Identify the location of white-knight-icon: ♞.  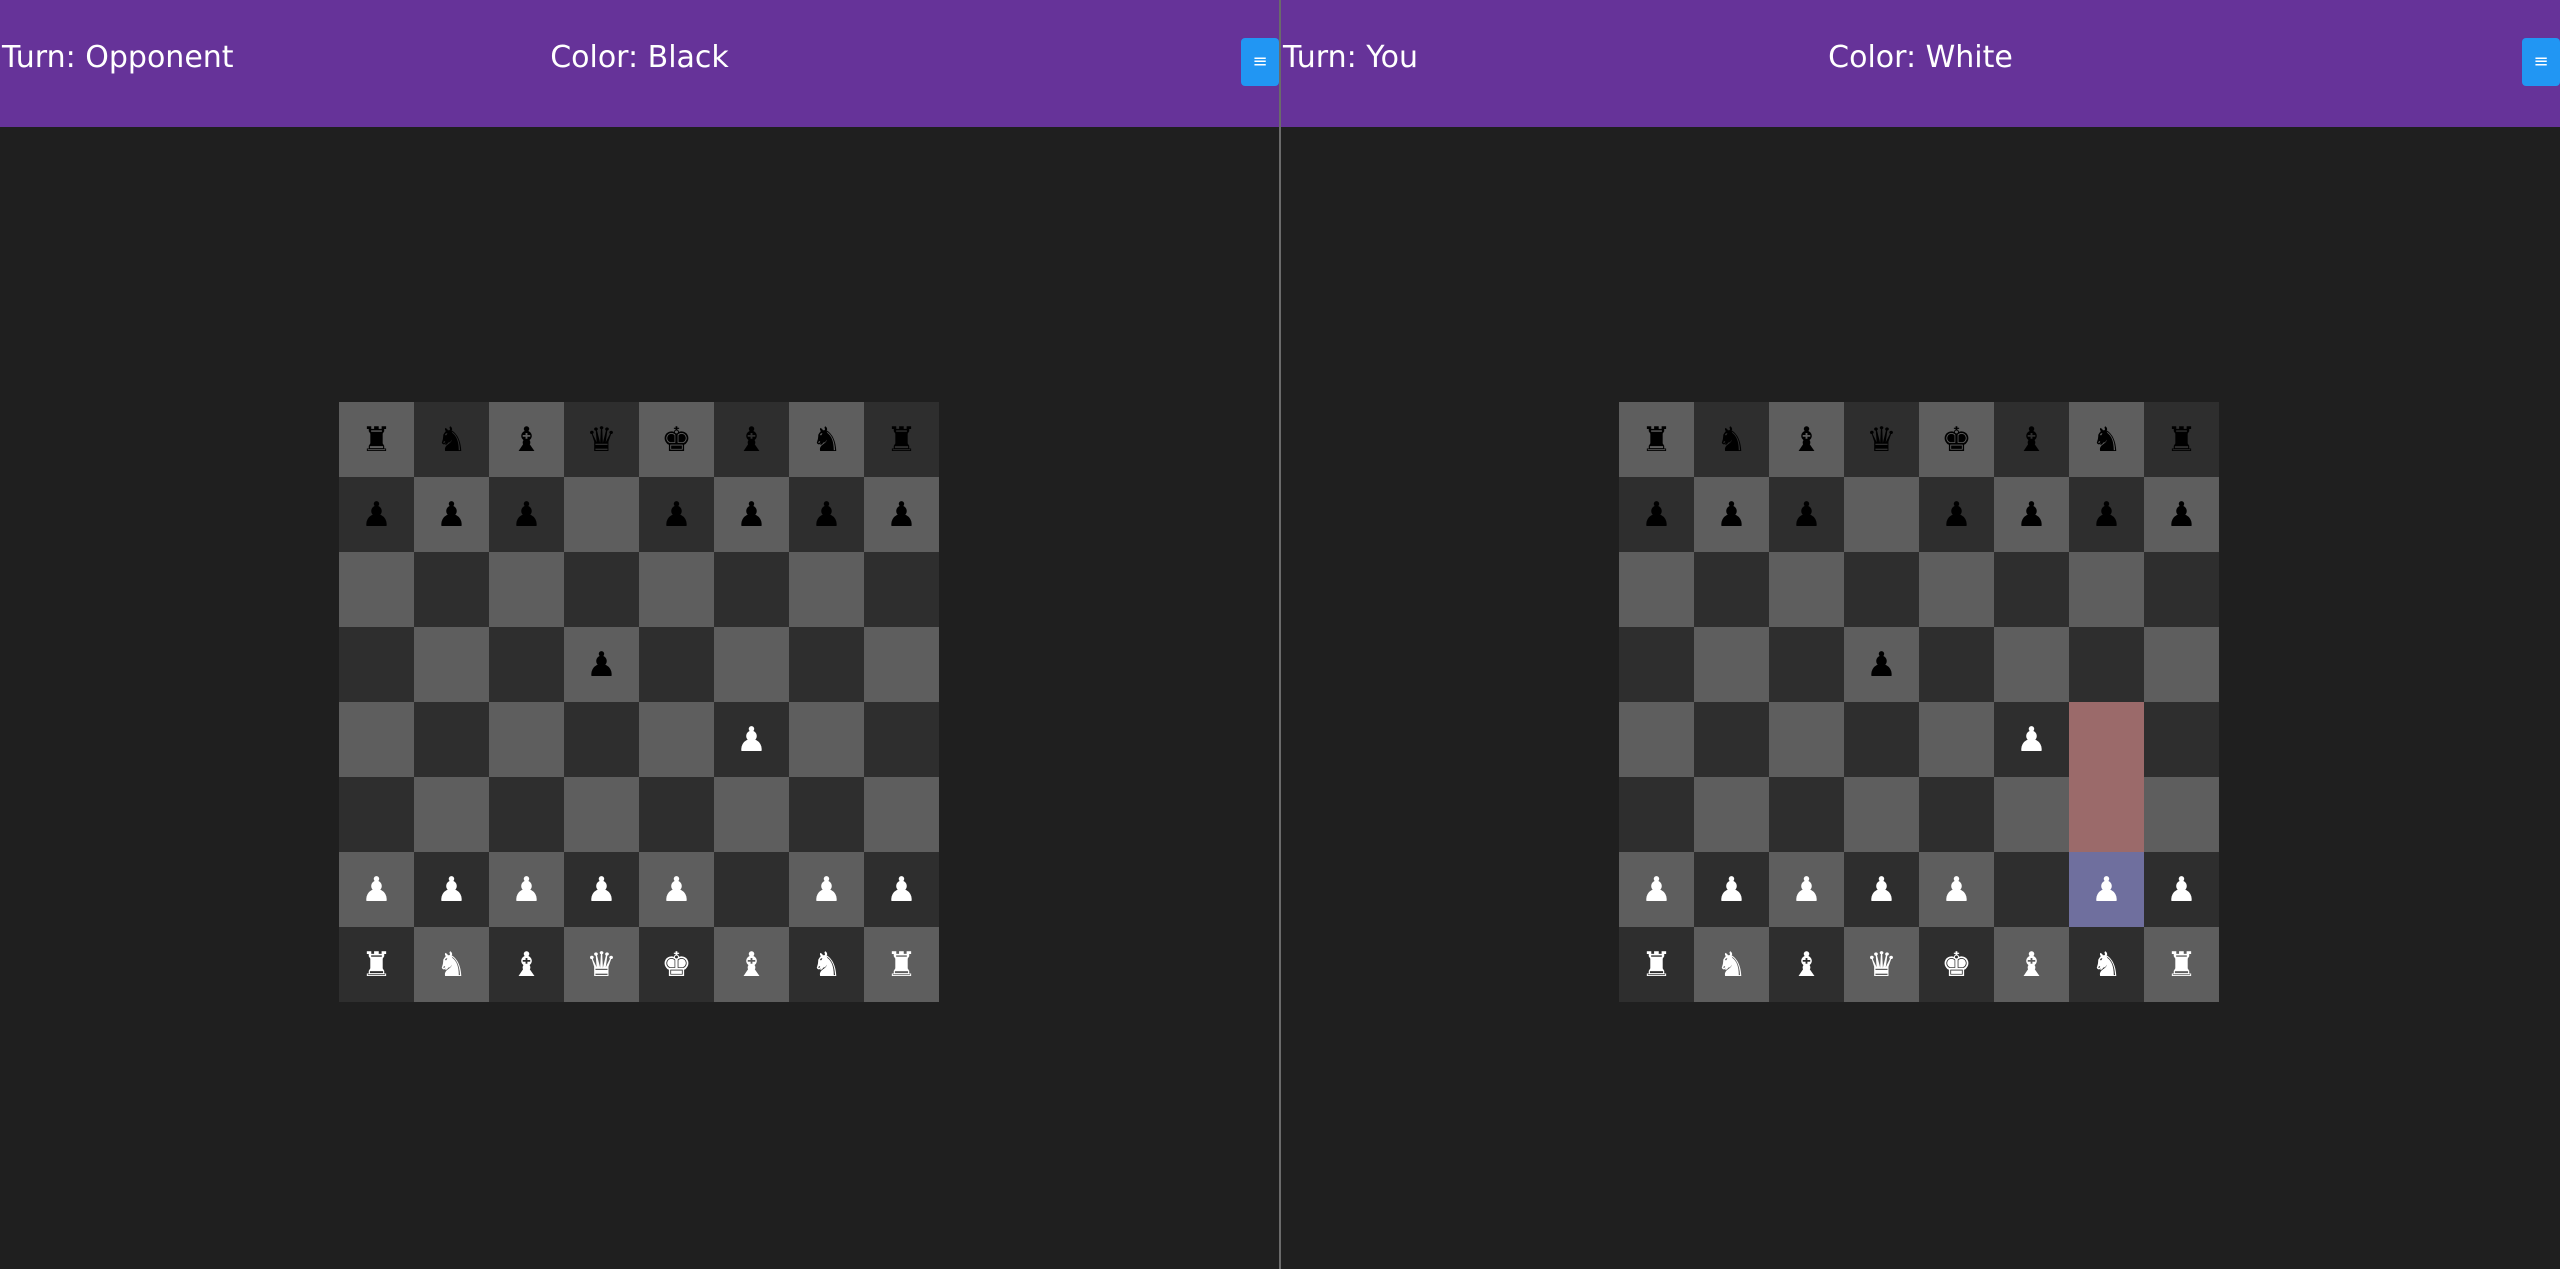
(826, 965).